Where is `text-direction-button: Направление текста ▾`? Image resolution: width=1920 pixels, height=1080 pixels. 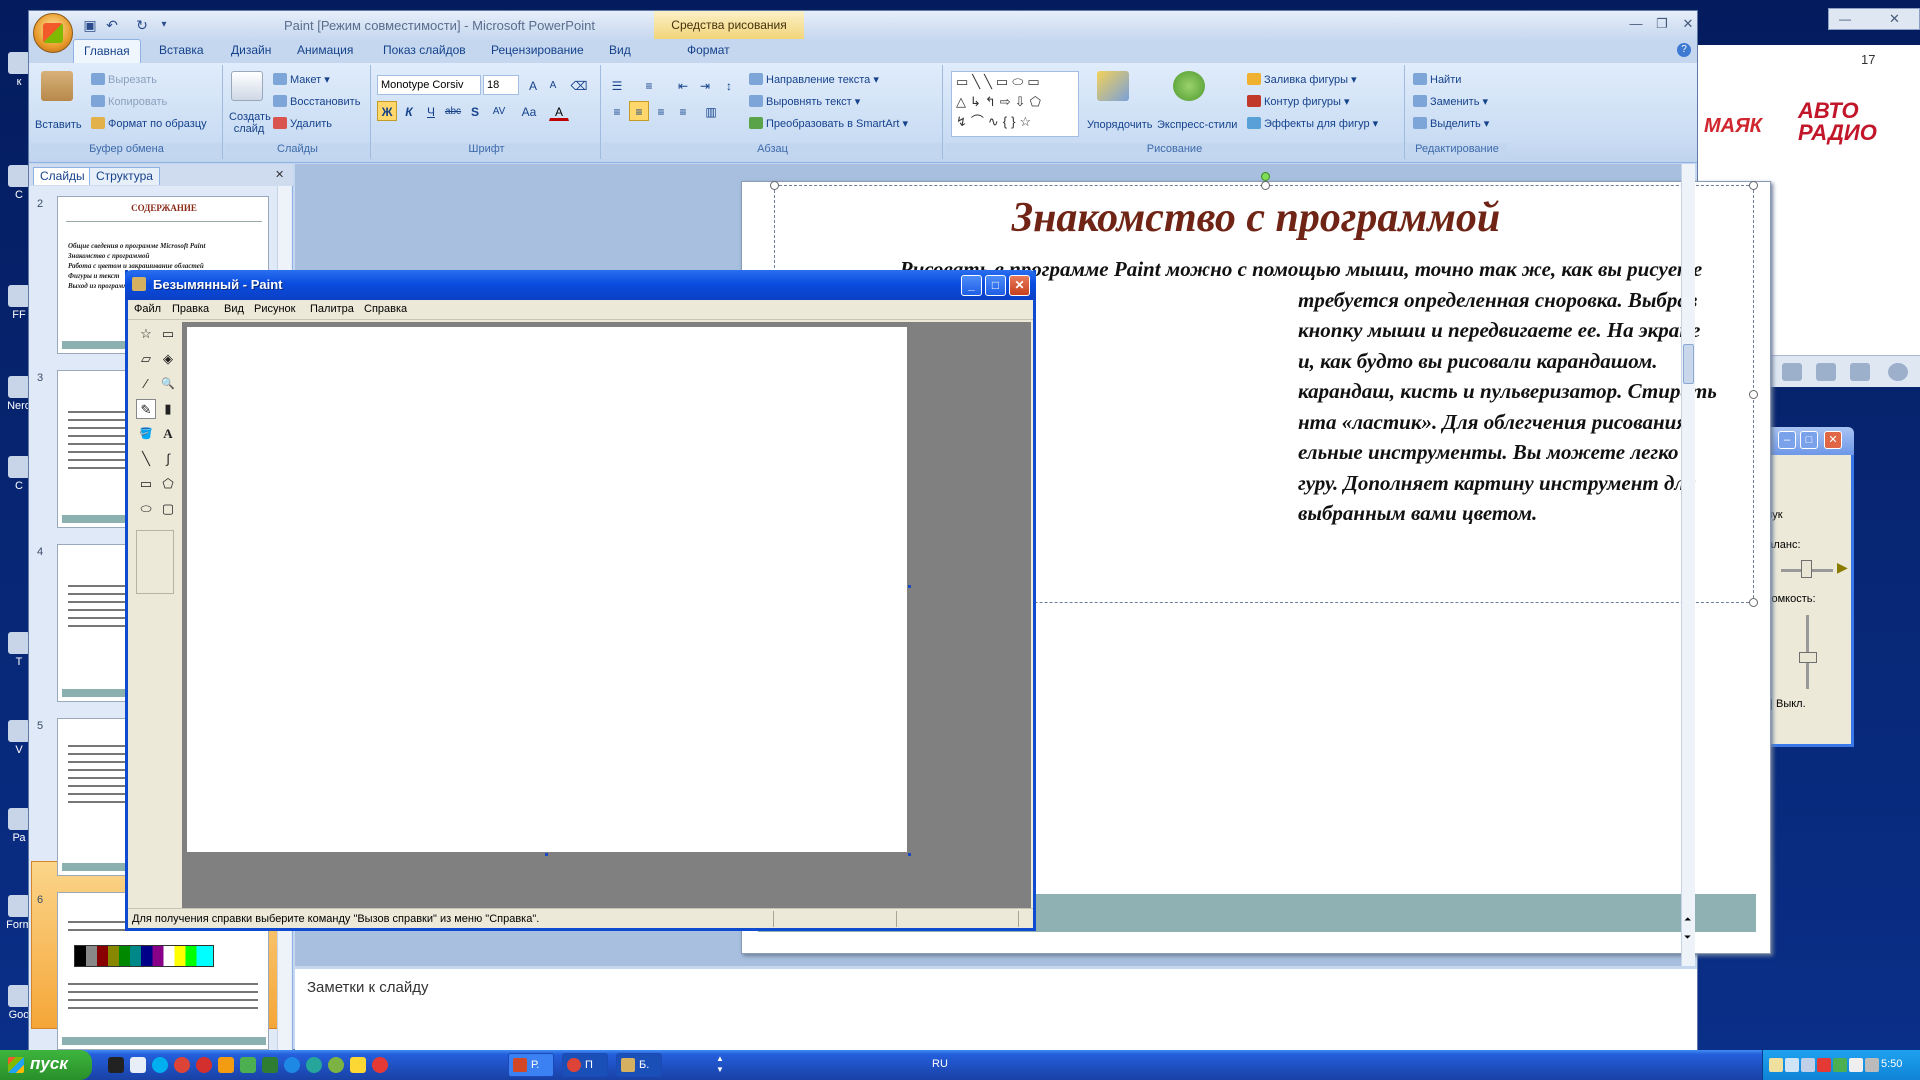
text-direction-button: Направление текста ▾ is located at coordinates (814, 79).